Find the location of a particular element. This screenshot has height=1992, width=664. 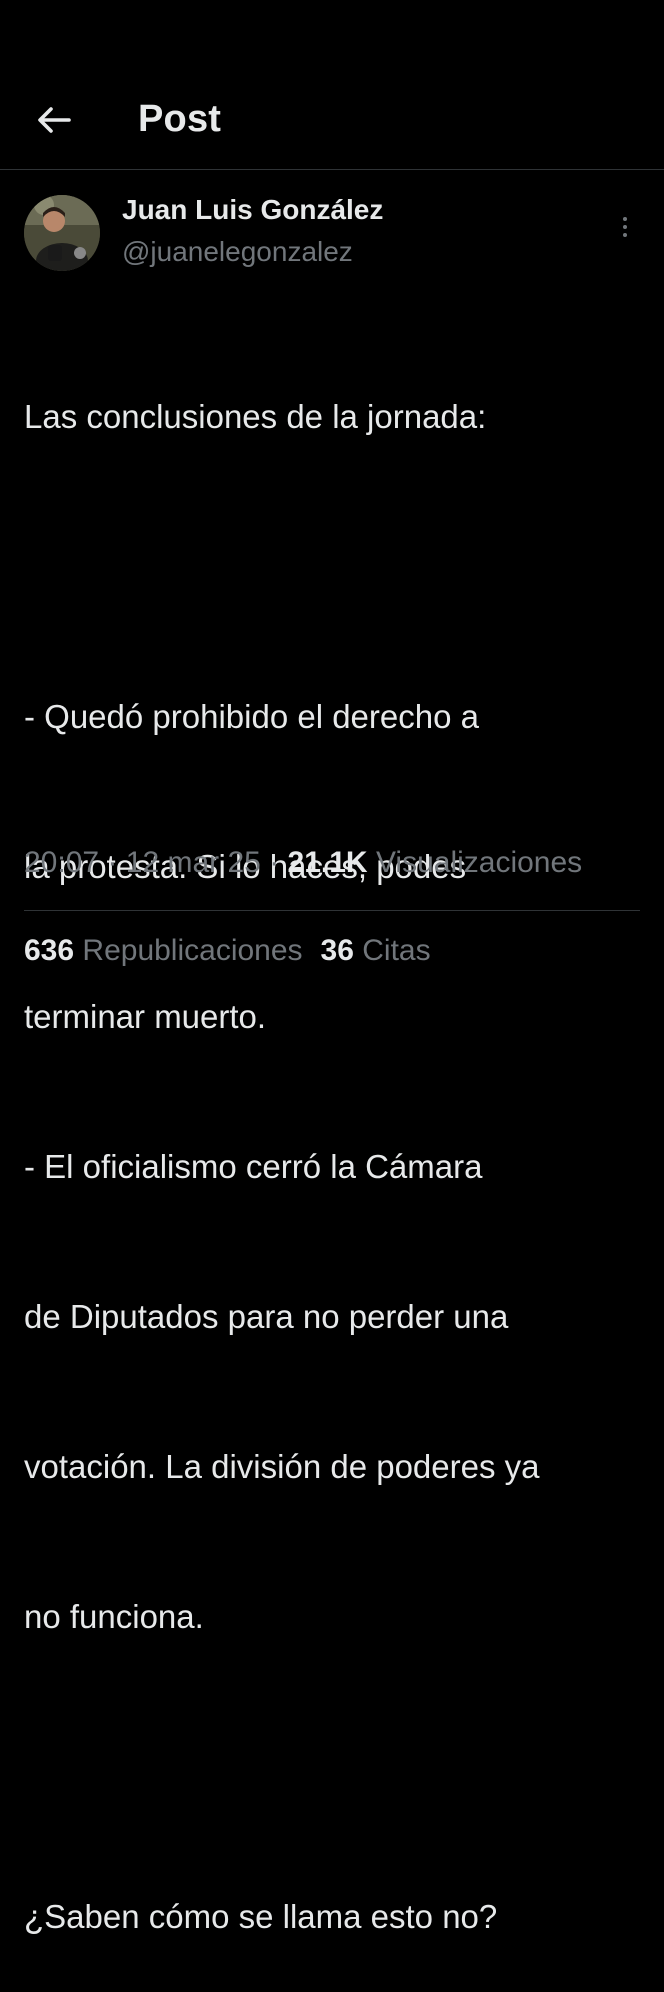

quotes-stat: 36 Citas is located at coordinates (376, 950).